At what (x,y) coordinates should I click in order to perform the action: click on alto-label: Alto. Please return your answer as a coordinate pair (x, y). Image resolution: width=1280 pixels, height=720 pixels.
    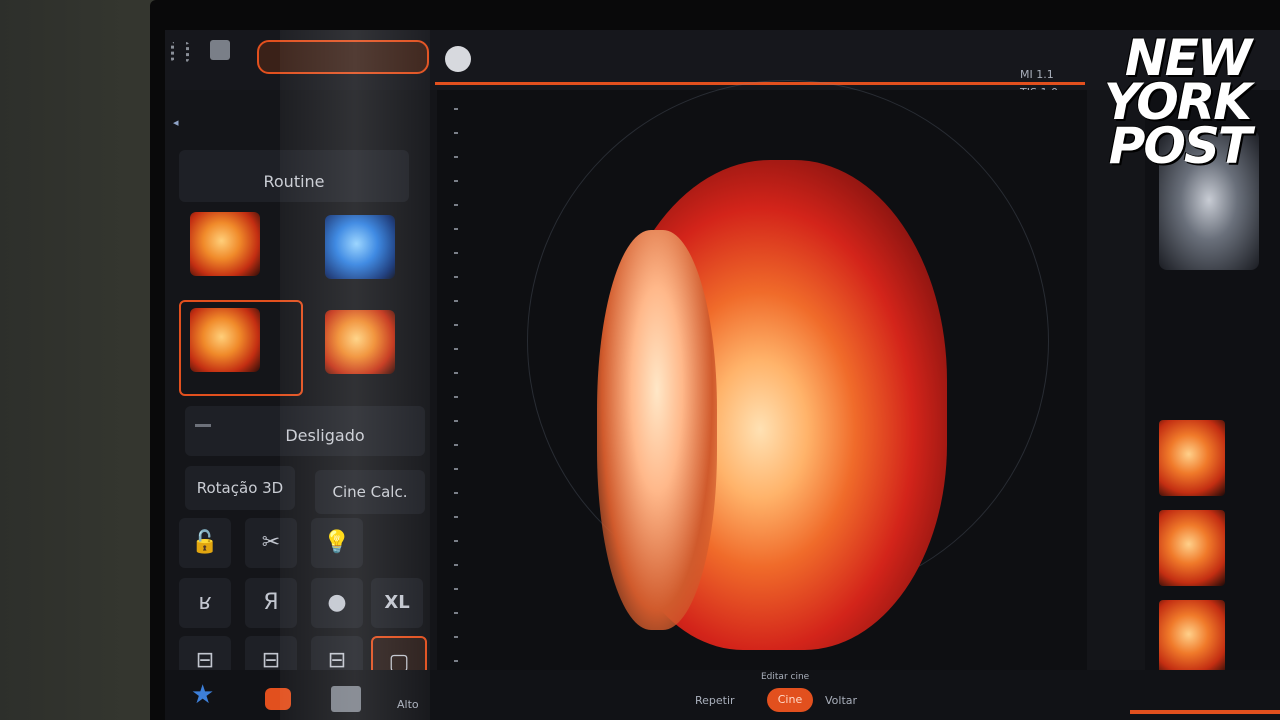
    Looking at the image, I should click on (408, 704).